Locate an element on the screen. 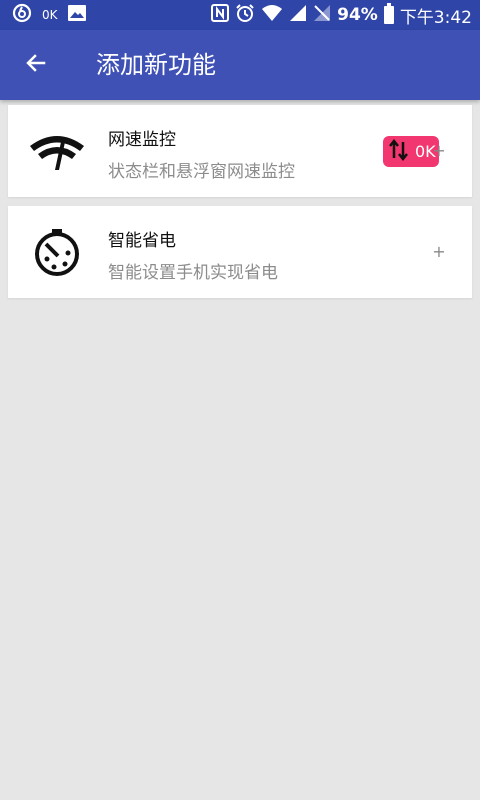 The image size is (480, 800). wifi-speed-icon is located at coordinates (57, 152).